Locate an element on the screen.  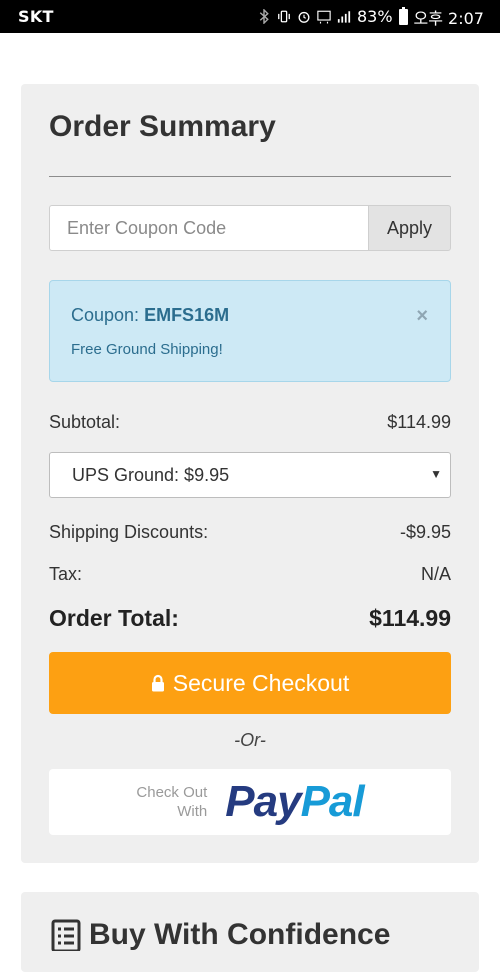
tax-label: Tax: is located at coordinates (66, 574).